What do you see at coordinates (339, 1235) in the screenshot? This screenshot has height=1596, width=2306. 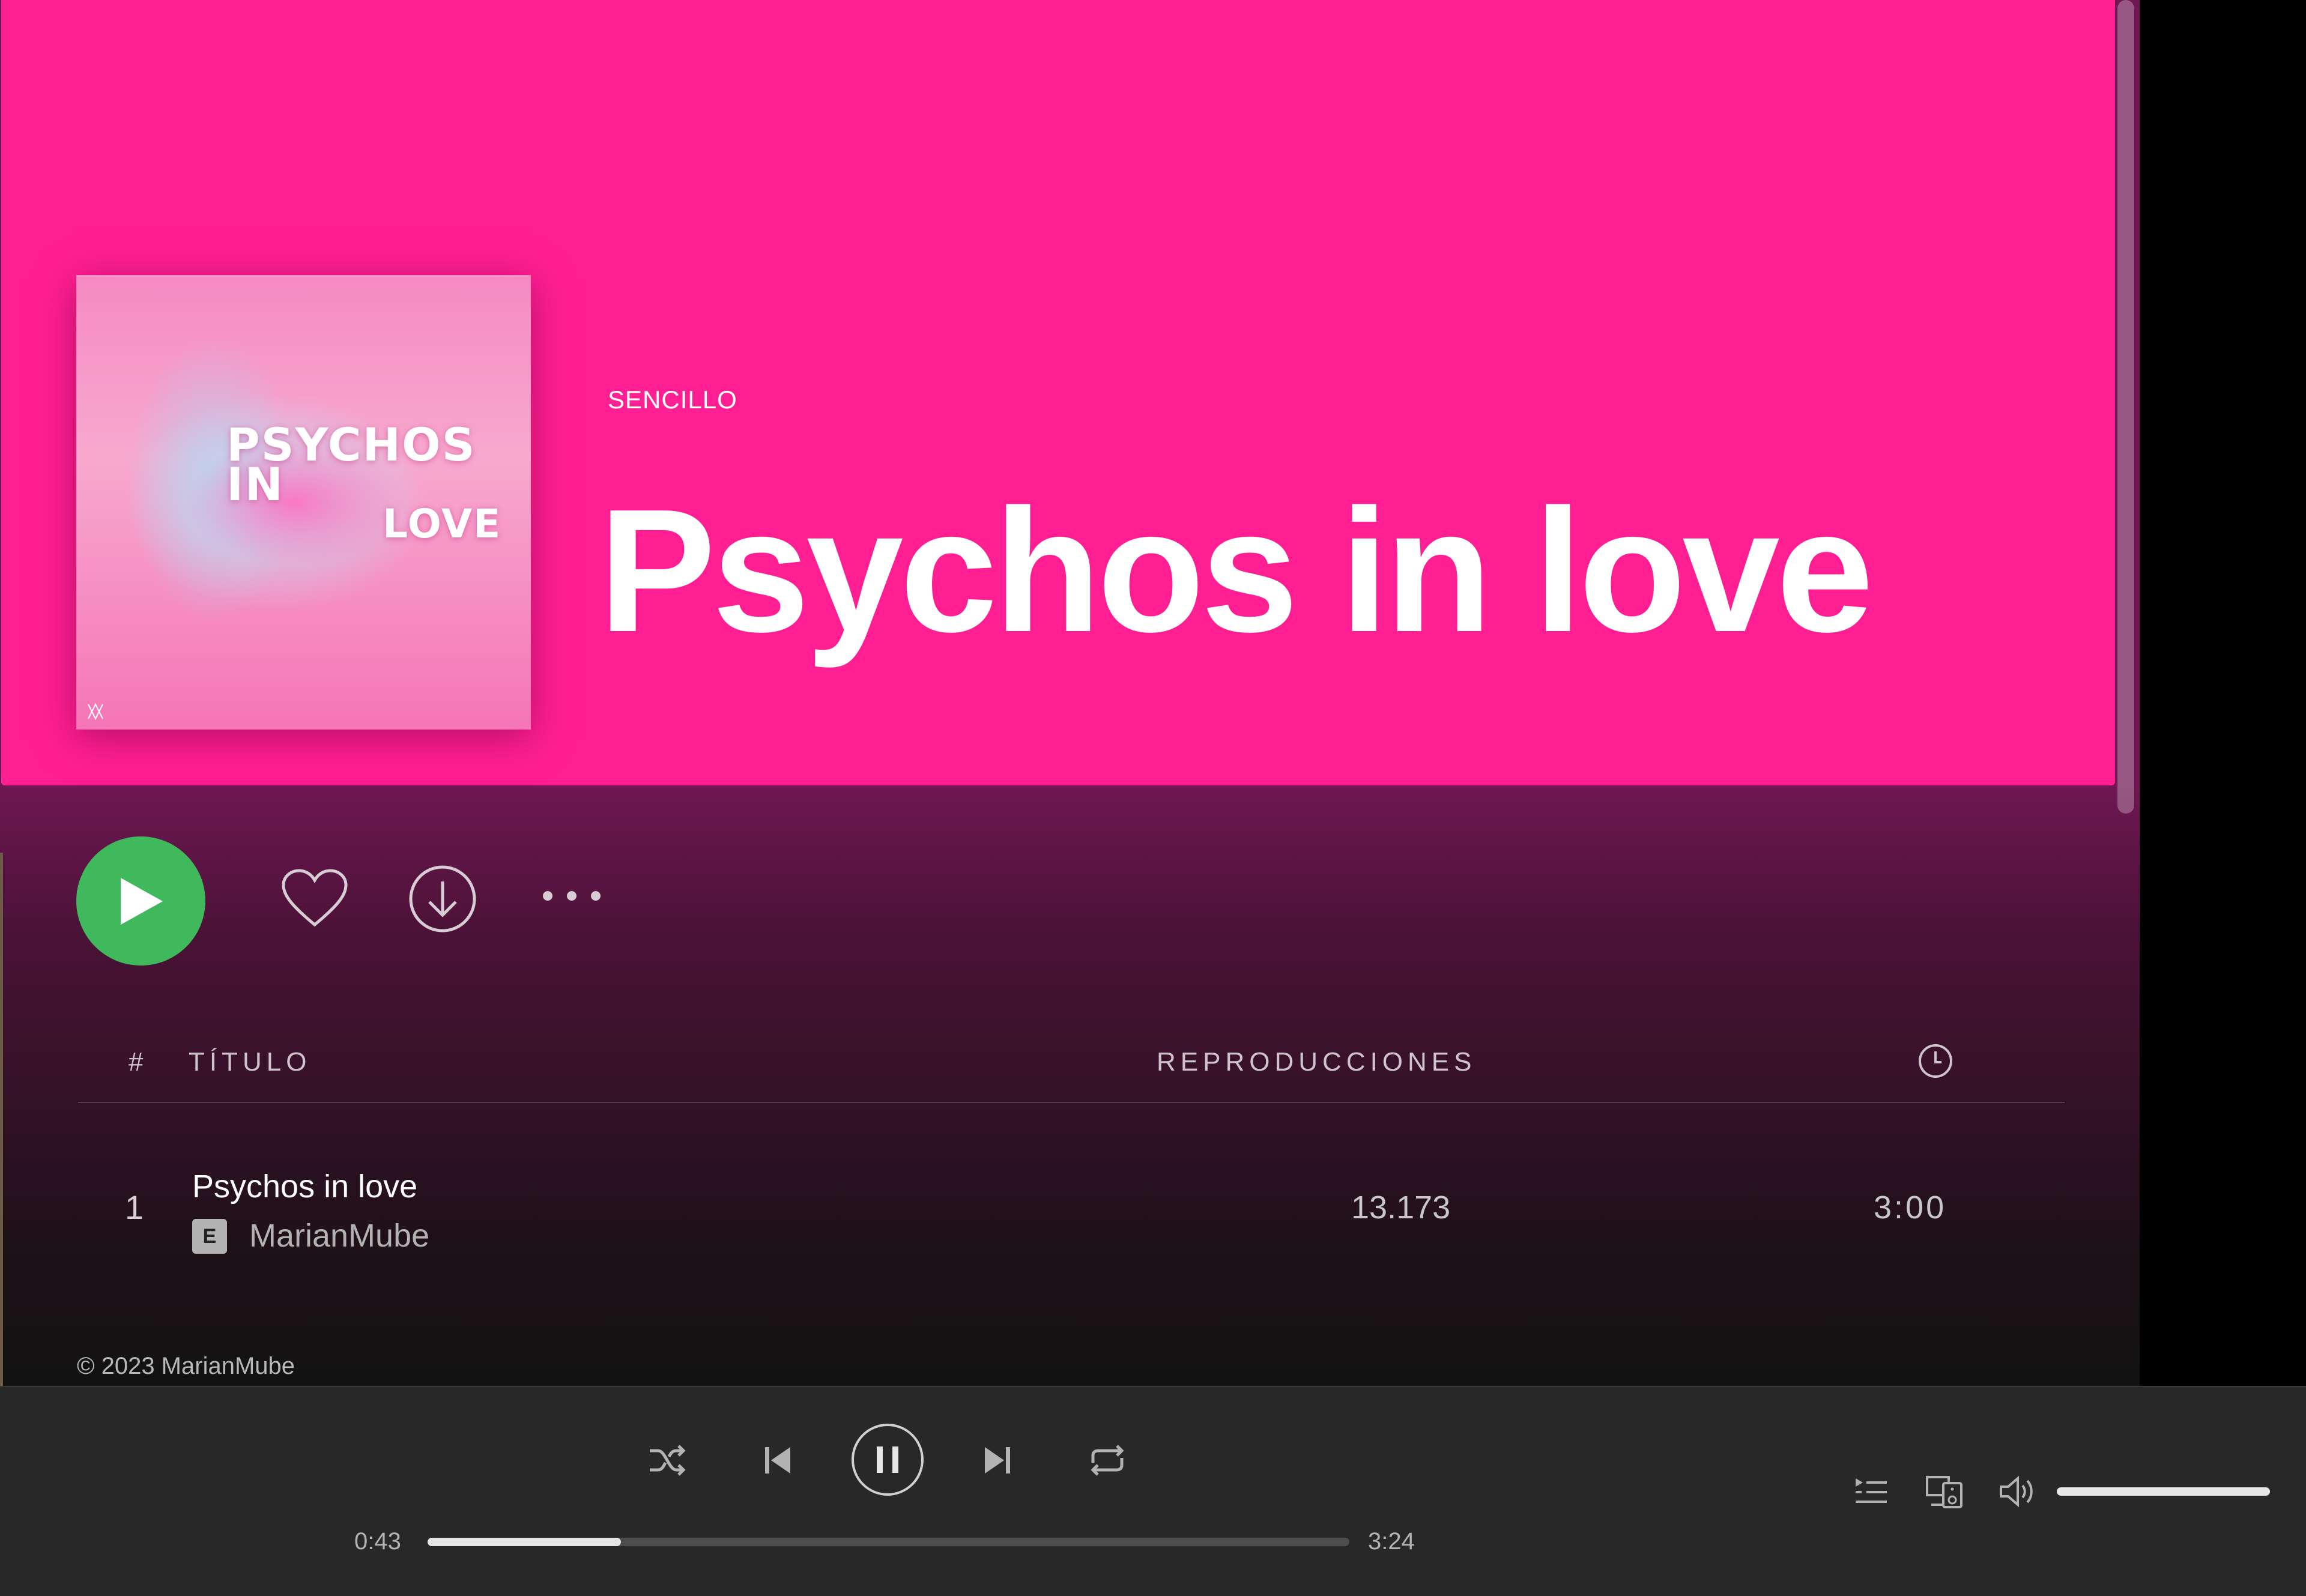 I see `track-artist-link: MarianMube` at bounding box center [339, 1235].